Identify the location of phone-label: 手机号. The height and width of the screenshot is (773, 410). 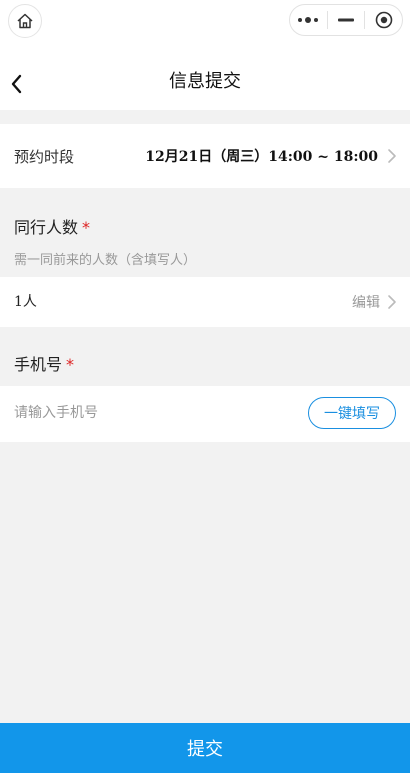
(38, 364).